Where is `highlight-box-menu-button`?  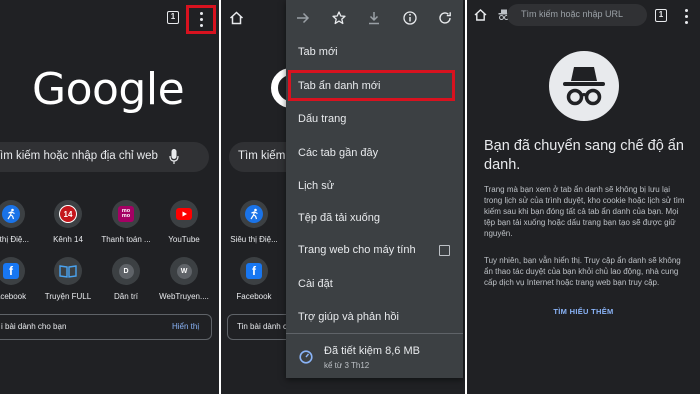
highlight-box-menu-button is located at coordinates (201, 19).